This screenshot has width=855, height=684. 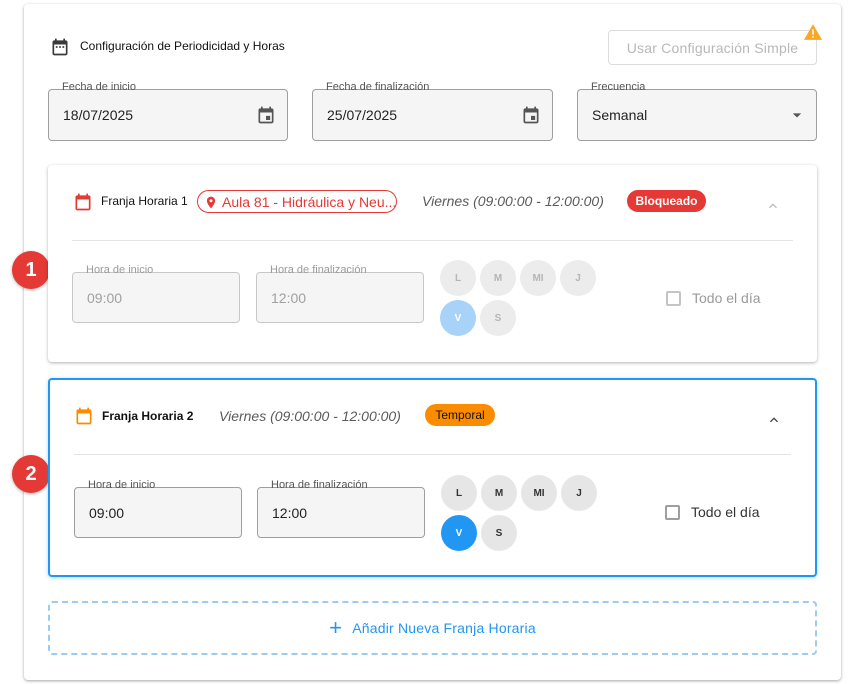 I want to click on status-badge: Bloqueado, so click(x=666, y=201).